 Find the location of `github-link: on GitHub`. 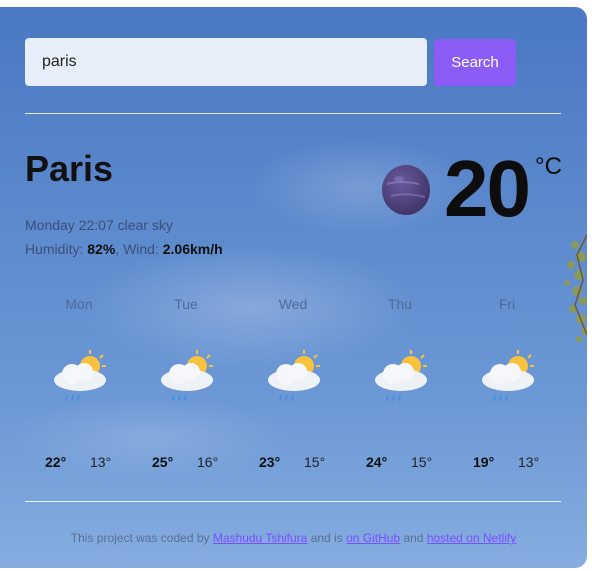

github-link: on GitHub is located at coordinates (373, 538).